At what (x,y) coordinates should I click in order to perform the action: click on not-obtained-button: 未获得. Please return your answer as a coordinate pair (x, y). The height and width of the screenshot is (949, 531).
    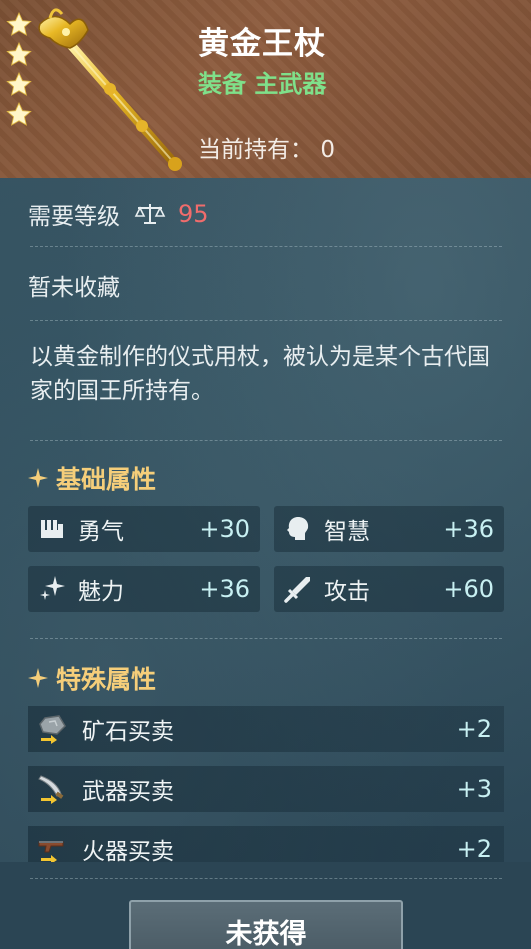
    Looking at the image, I should click on (266, 924).